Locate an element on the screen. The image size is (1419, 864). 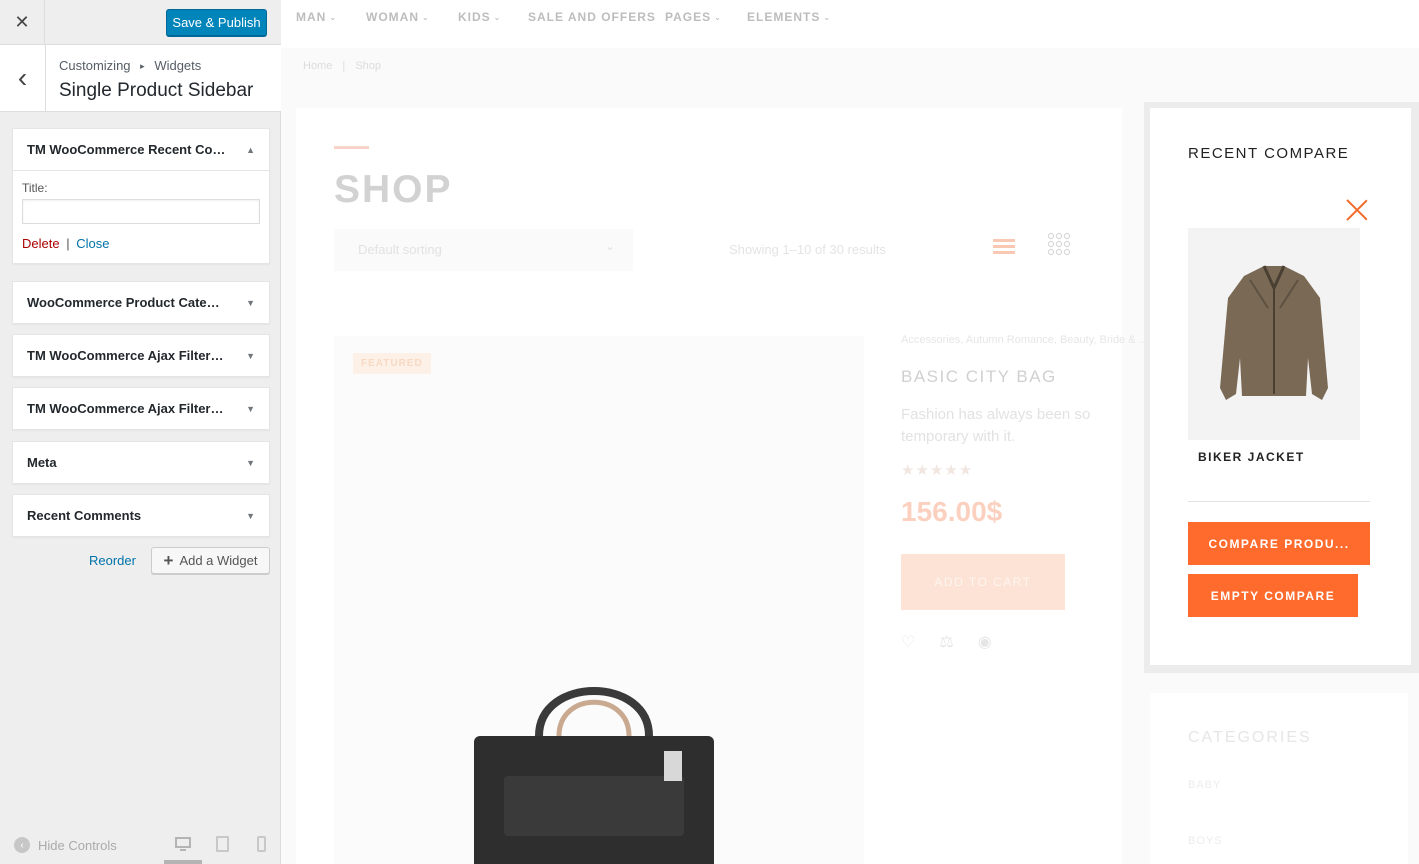
chevron-left-icon: ‹ is located at coordinates (22, 77).